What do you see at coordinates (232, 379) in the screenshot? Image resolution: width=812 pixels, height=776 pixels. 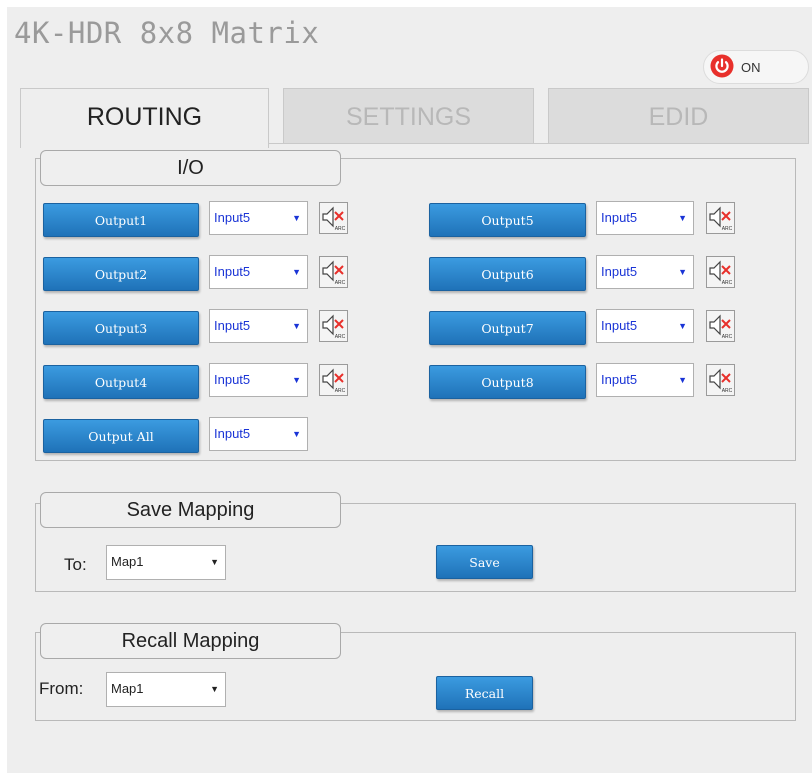 I see `output4-input-value: Input5` at bounding box center [232, 379].